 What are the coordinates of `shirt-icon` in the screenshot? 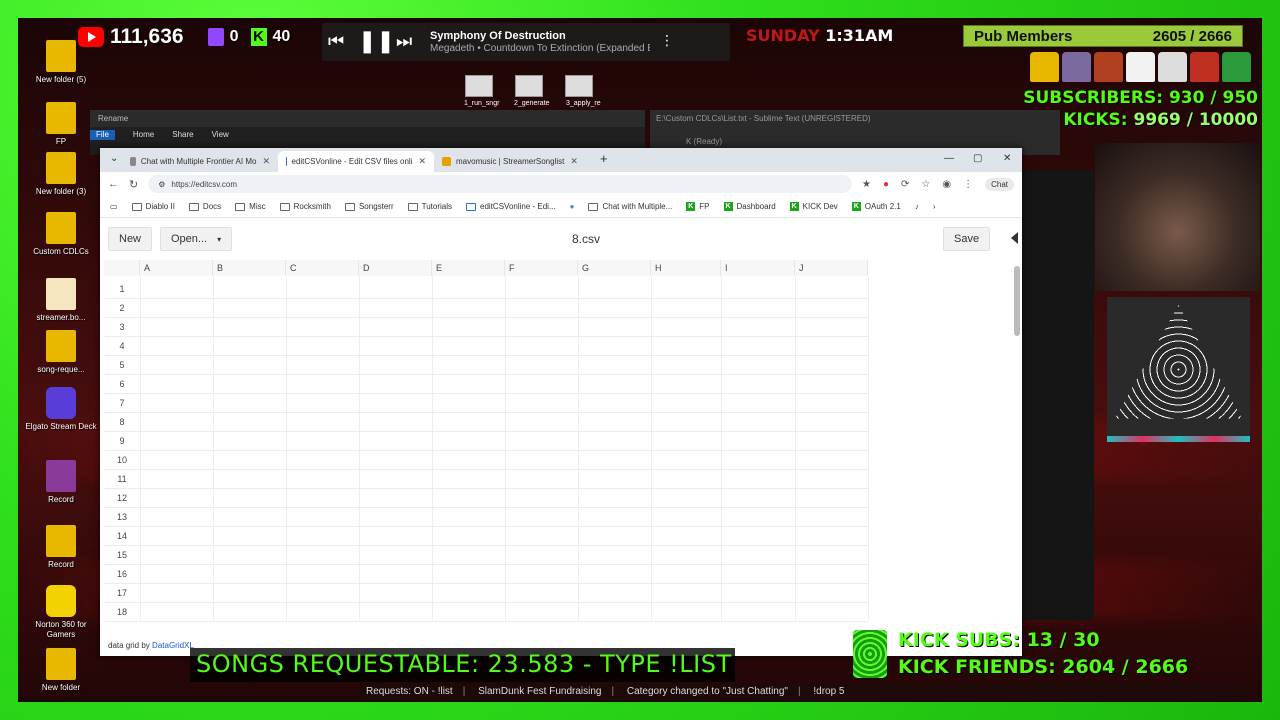 It's located at (1236, 67).